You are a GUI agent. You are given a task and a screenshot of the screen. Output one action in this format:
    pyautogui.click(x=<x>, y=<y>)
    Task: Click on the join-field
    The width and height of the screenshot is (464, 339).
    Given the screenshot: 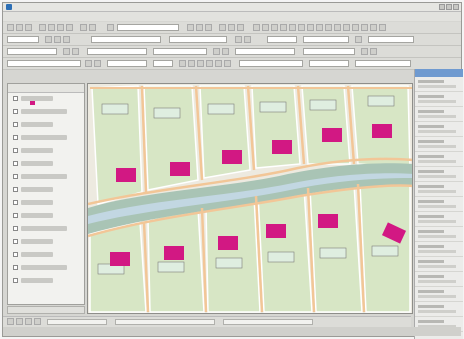 What is the action you would take?
    pyautogui.click(x=329, y=51)
    